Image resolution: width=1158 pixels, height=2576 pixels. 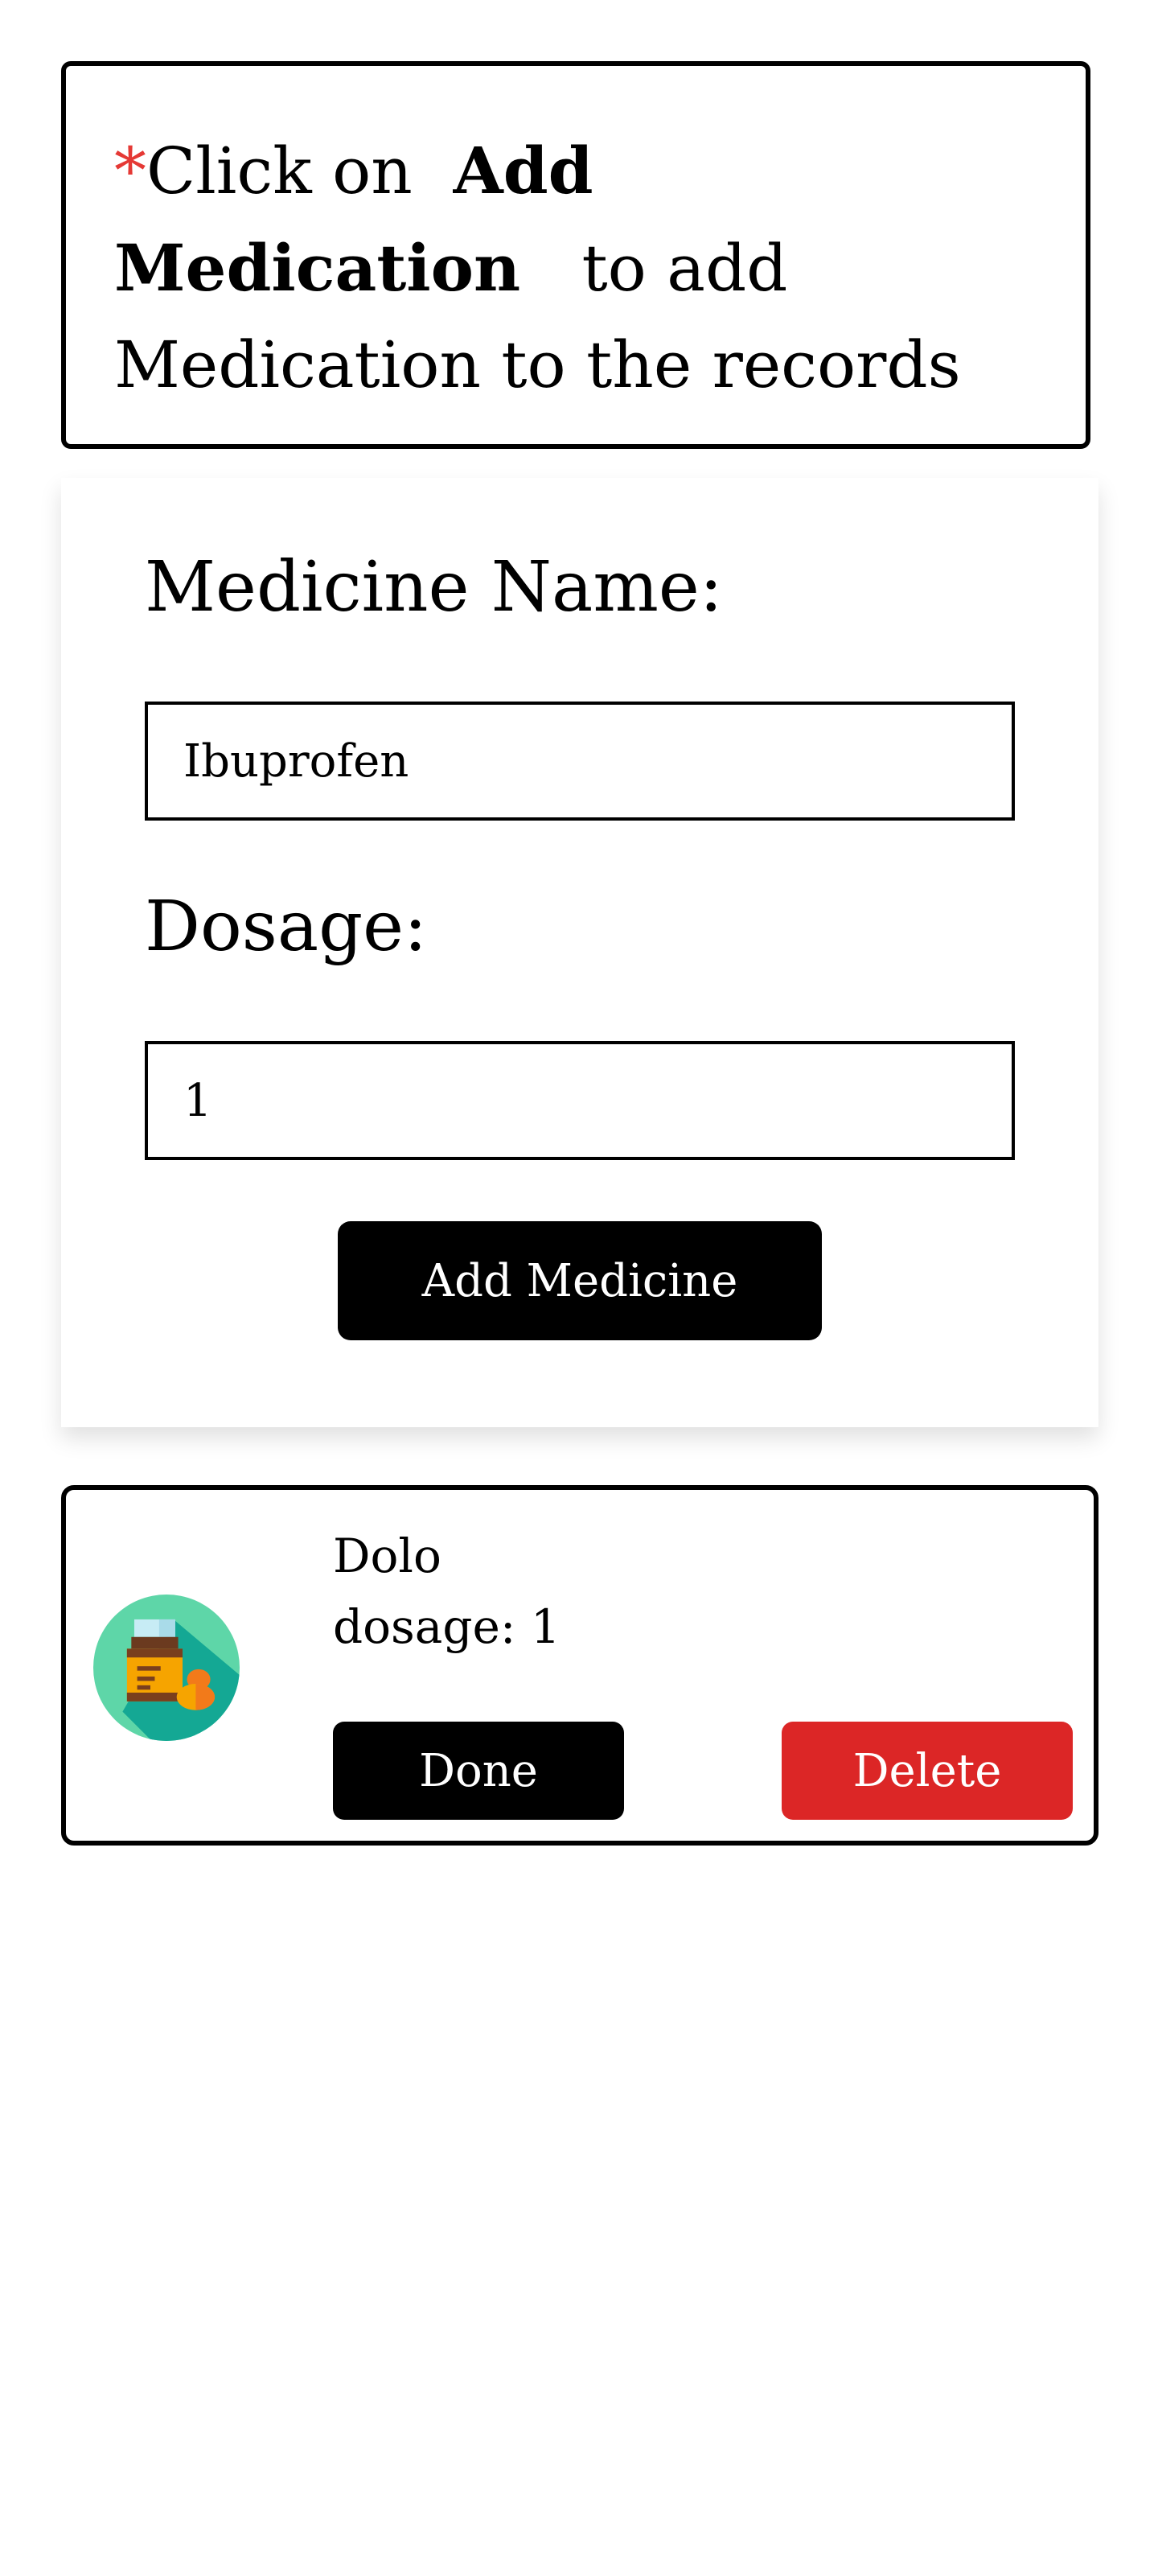 I want to click on medication-dosage: dosage: 1, so click(x=447, y=1626).